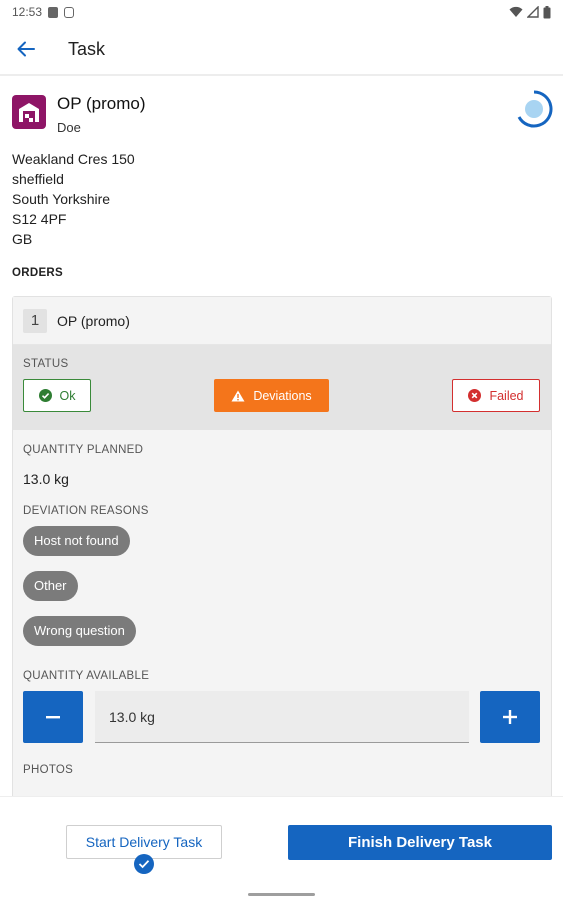  Describe the element at coordinates (50, 586) in the screenshot. I see `deviation-reason-chip: Other` at that location.